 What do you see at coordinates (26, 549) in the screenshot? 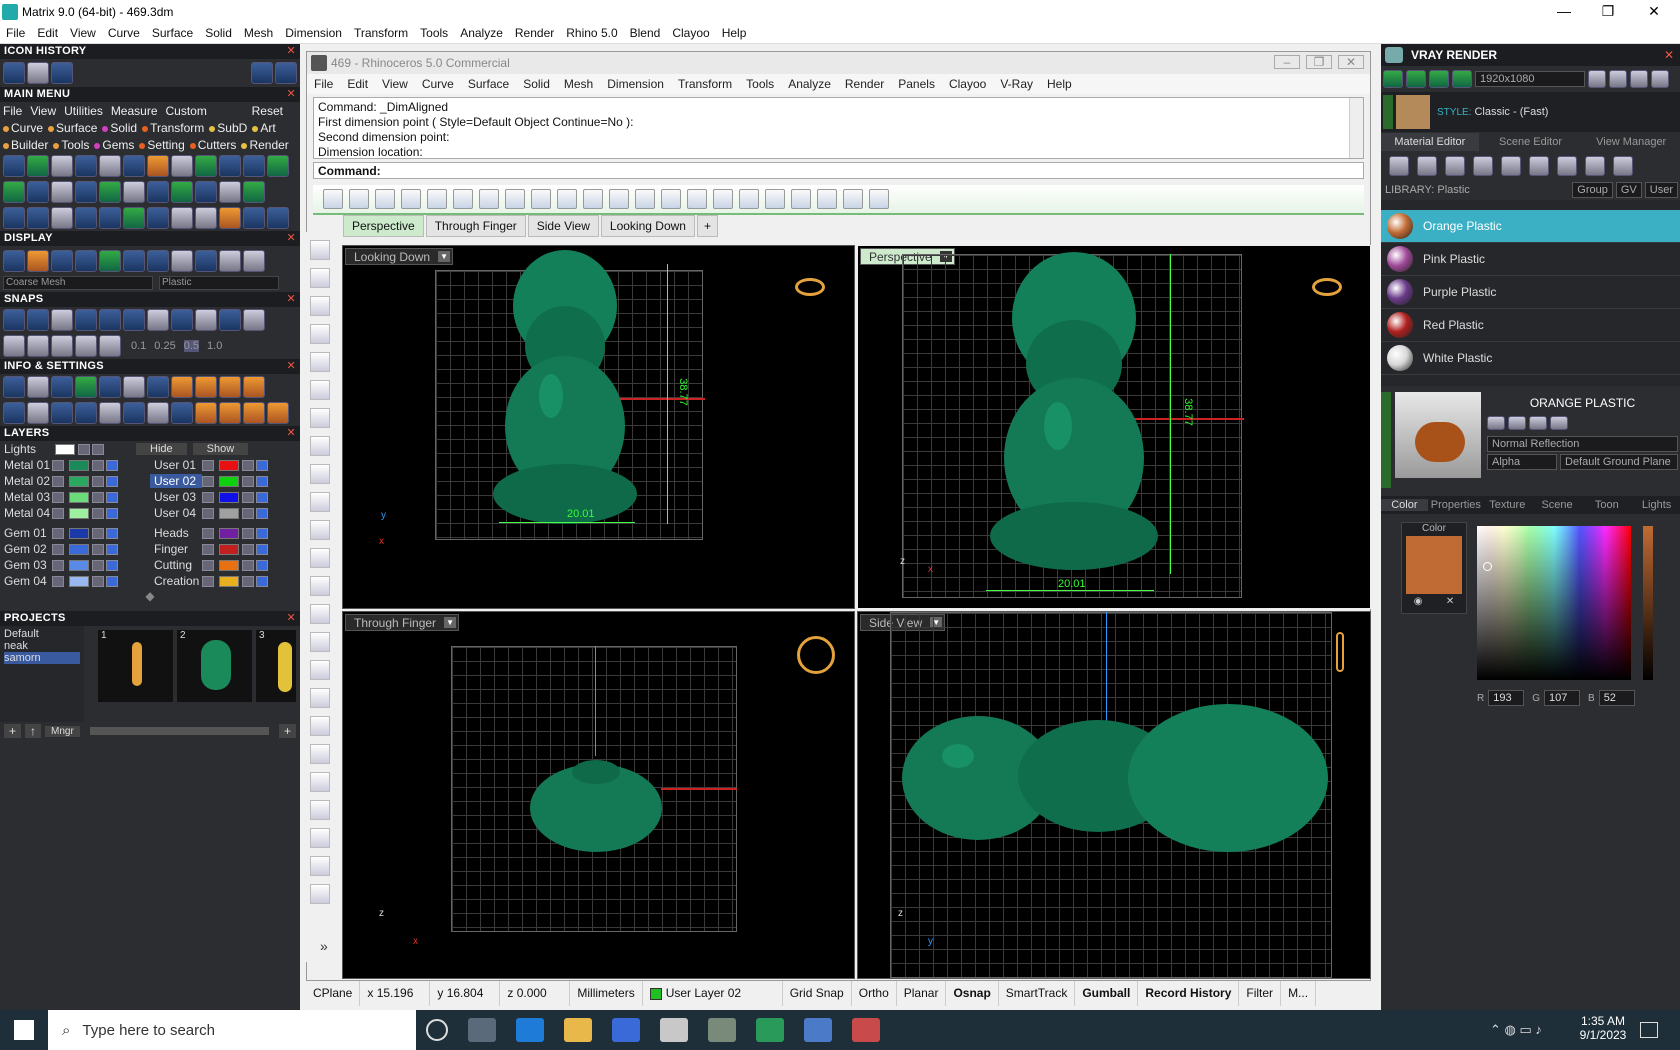
I see `layer-name: Gem 02` at bounding box center [26, 549].